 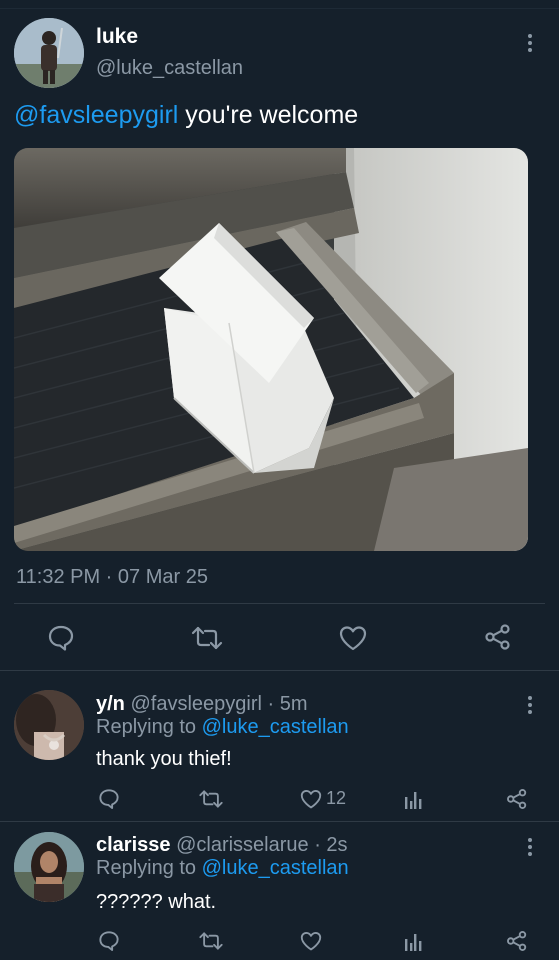 I want to click on reply-handle-time: @favsleepygirl · 5m, so click(x=218, y=704).